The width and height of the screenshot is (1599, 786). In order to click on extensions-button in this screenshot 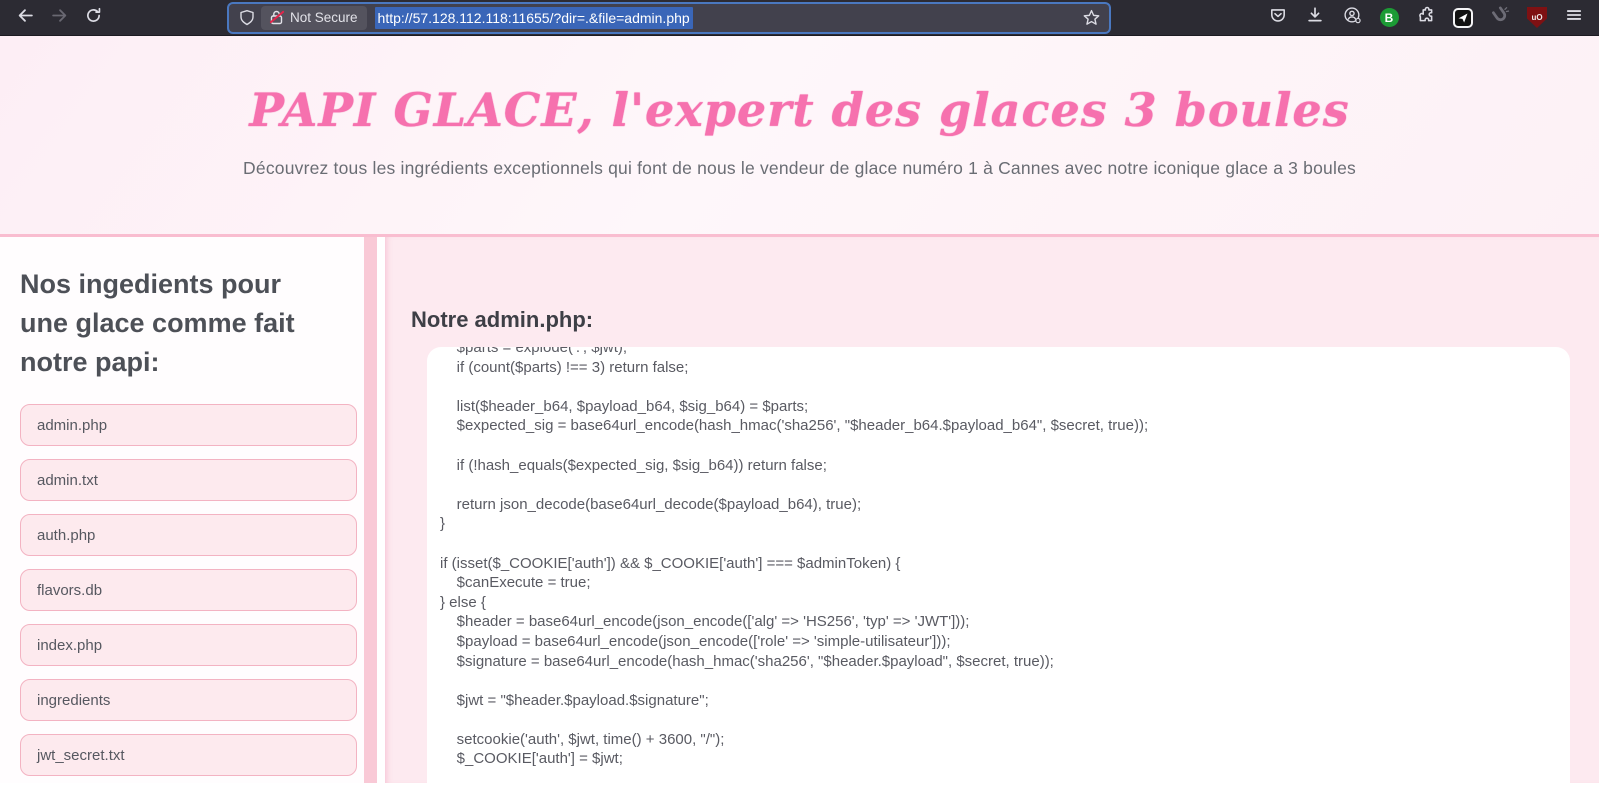, I will do `click(1426, 18)`.